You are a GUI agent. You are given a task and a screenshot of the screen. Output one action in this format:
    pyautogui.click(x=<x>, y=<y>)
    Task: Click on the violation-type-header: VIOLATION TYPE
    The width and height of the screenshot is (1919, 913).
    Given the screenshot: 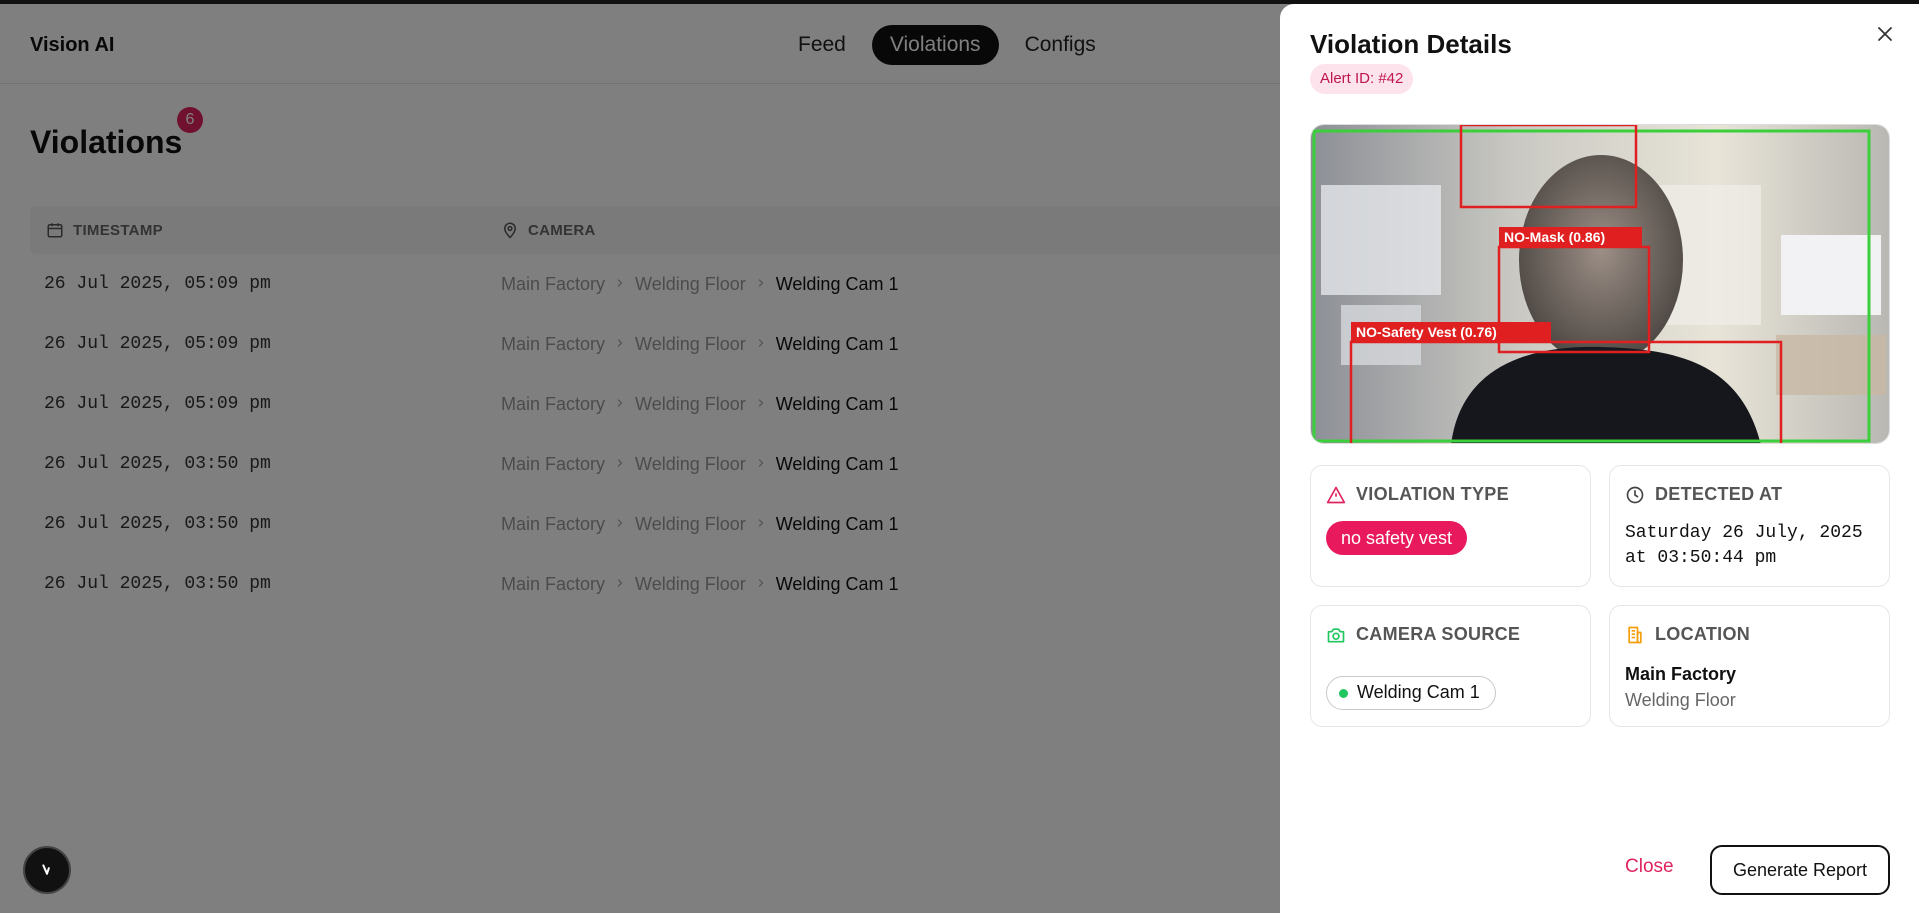 What is the action you would take?
    pyautogui.click(x=1417, y=494)
    